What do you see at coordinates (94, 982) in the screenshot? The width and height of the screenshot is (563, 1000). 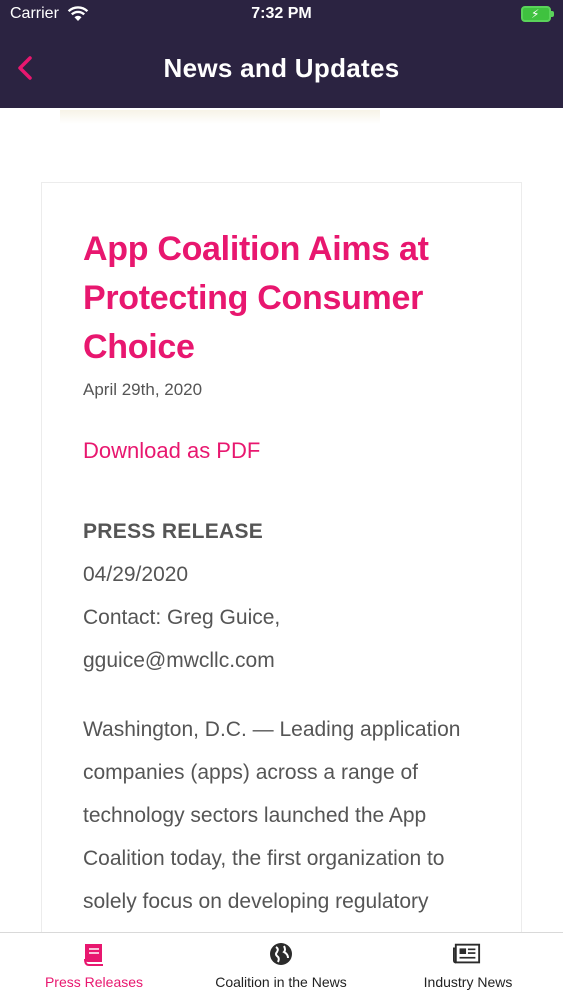 I see `tab-label: Press Releases` at bounding box center [94, 982].